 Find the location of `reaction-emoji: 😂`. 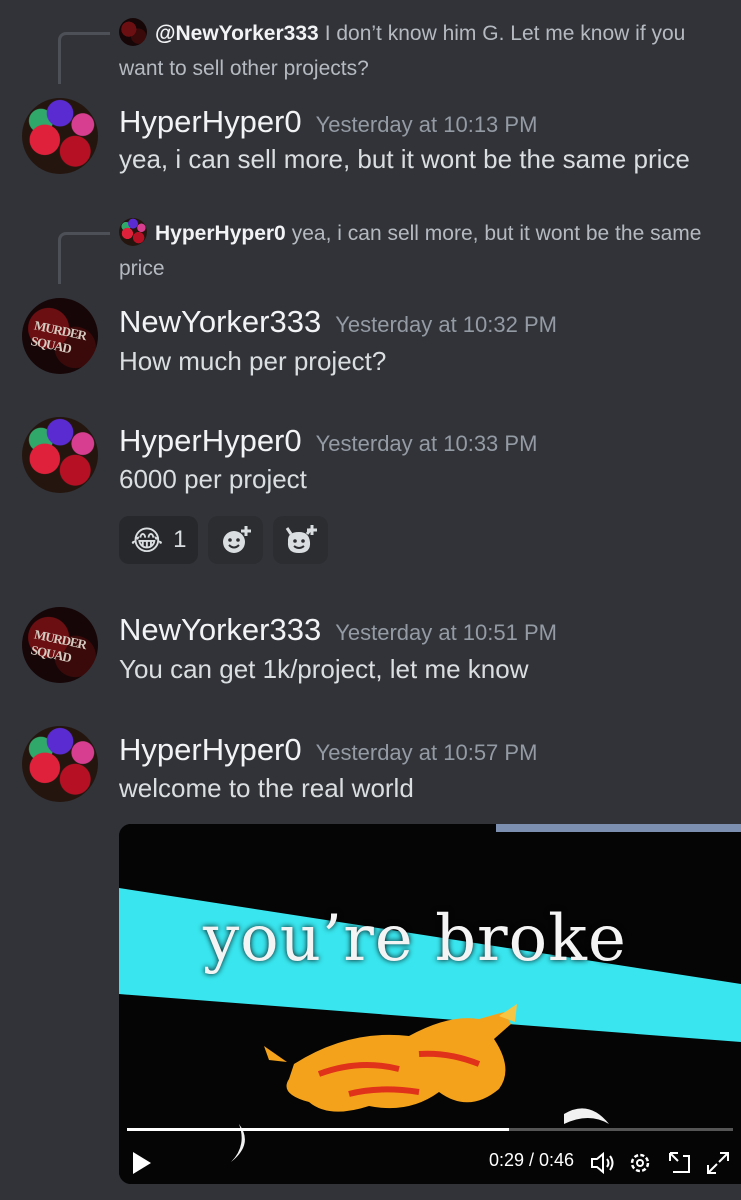

reaction-emoji: 😂 is located at coordinates (147, 540).